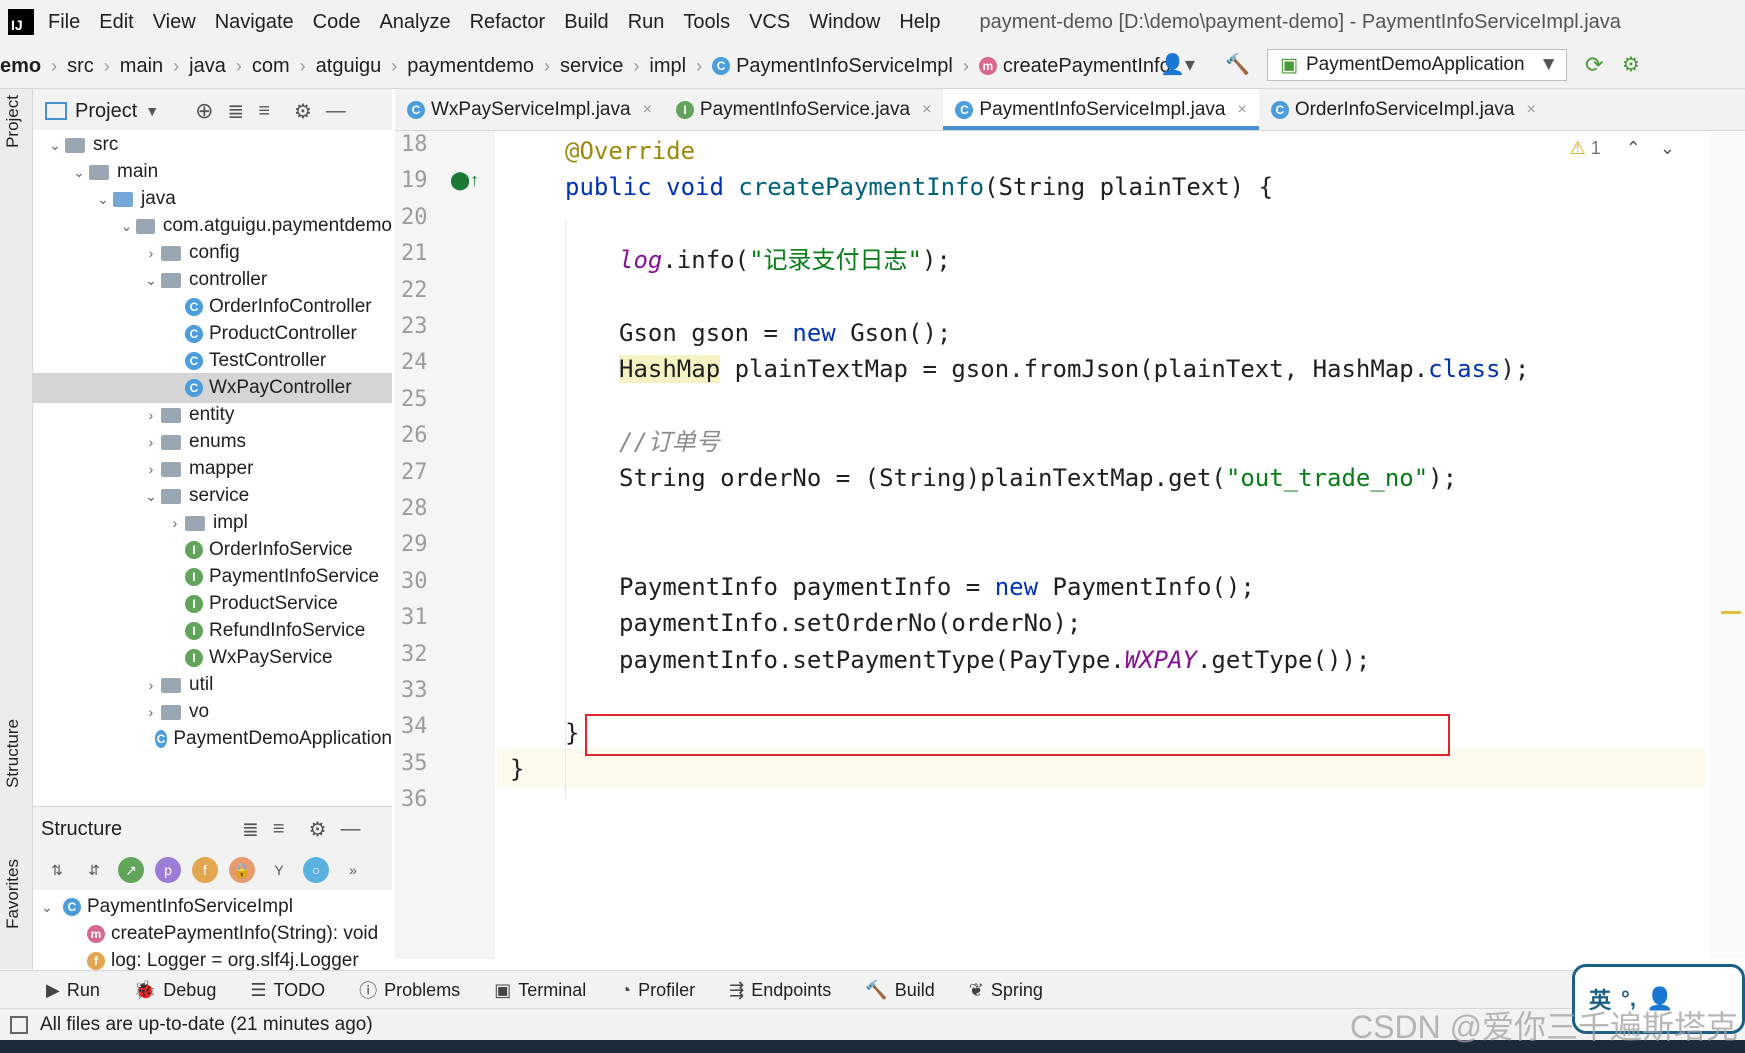 The height and width of the screenshot is (1053, 1745). What do you see at coordinates (168, 870) in the screenshot?
I see `show-properties-icon: p` at bounding box center [168, 870].